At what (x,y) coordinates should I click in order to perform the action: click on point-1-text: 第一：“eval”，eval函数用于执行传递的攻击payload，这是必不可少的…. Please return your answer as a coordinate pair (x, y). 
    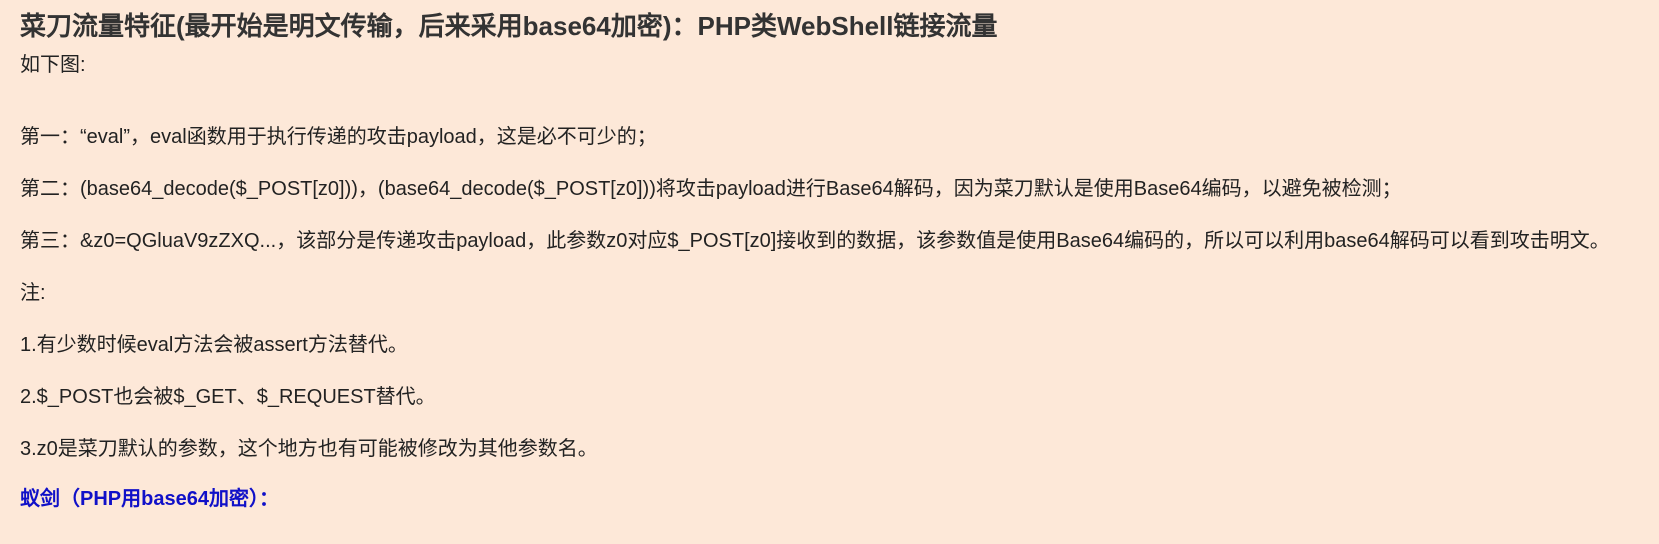
    Looking at the image, I should click on (338, 137).